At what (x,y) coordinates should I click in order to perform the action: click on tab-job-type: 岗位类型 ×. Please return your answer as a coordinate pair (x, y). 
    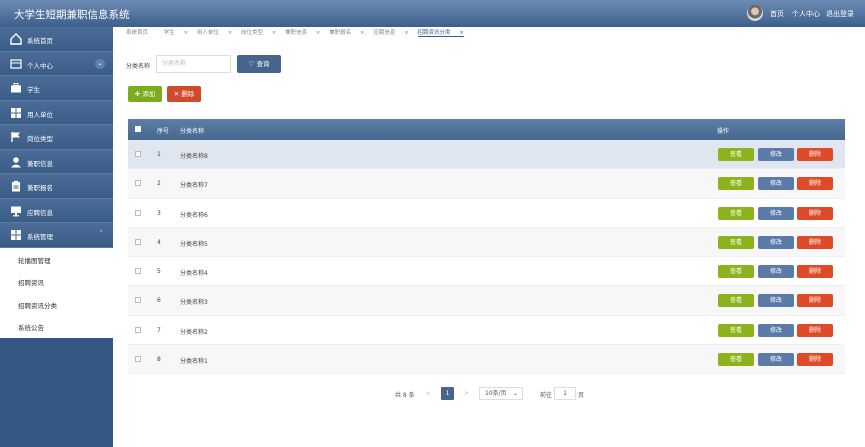
    Looking at the image, I should click on (258, 33).